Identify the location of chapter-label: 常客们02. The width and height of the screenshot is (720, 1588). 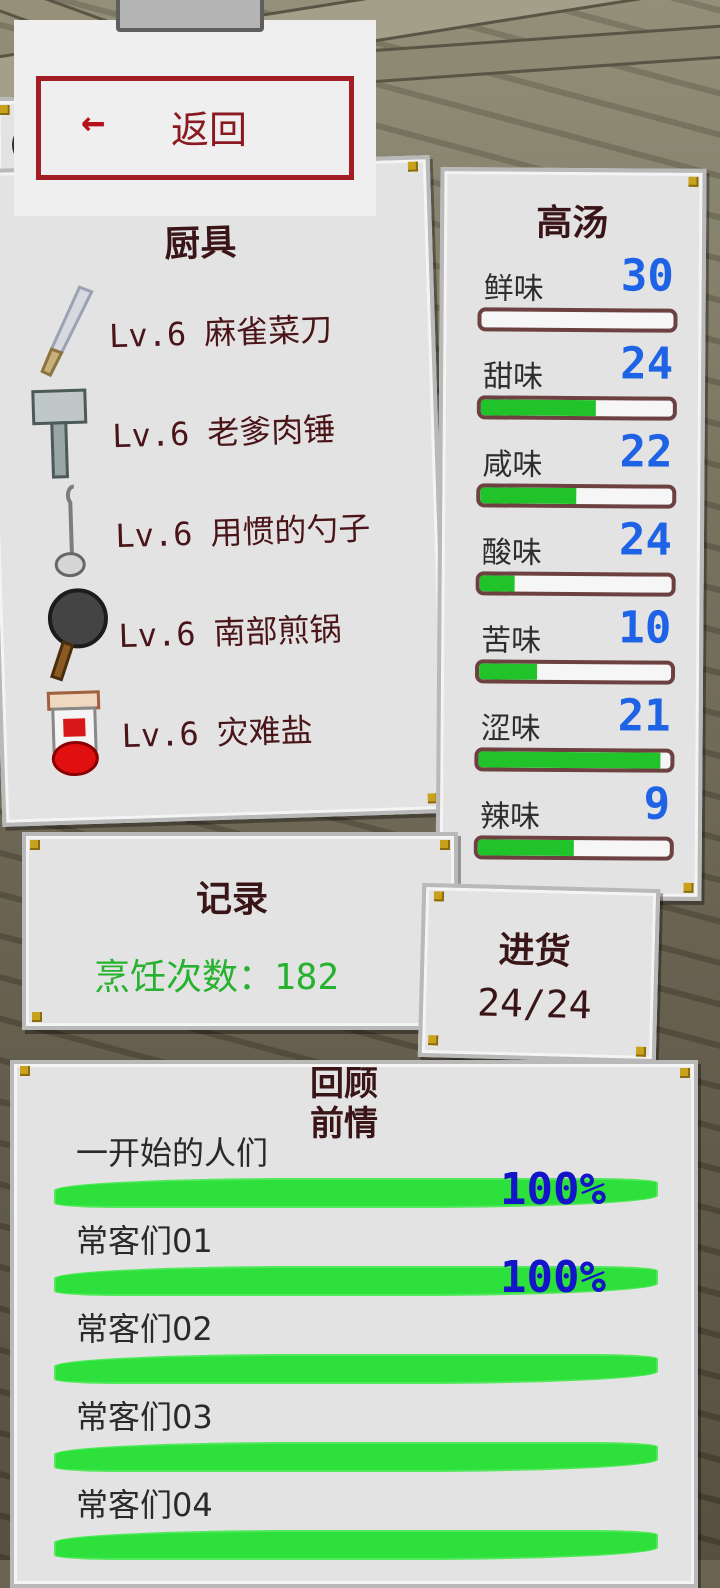
(144, 1327).